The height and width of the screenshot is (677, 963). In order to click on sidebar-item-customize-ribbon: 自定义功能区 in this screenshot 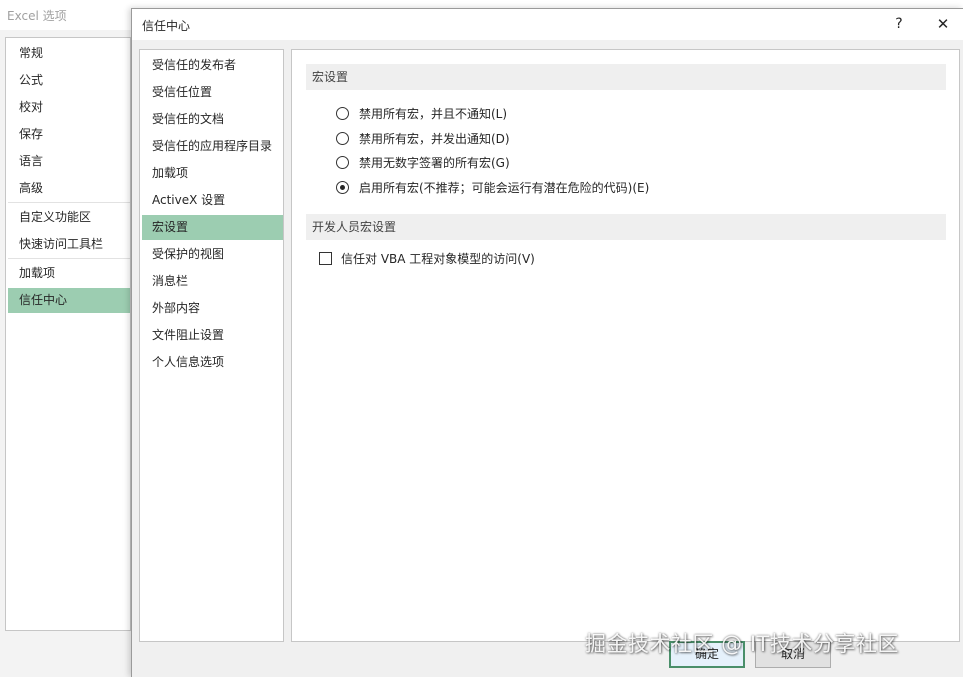, I will do `click(69, 217)`.